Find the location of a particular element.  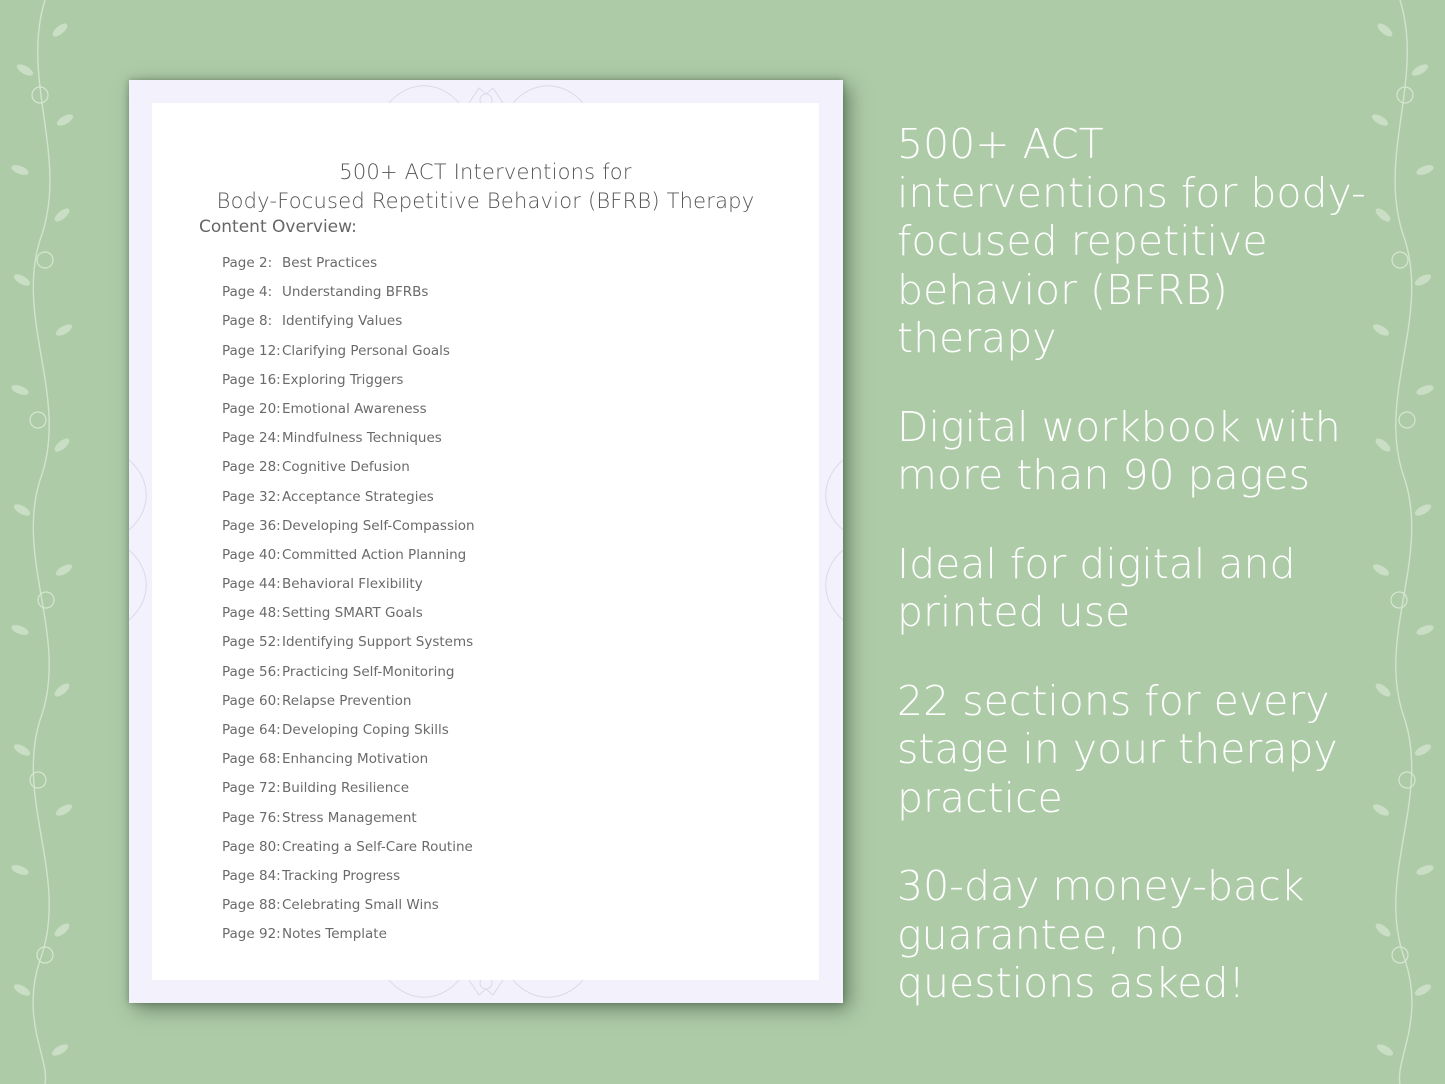

toc-page-number: Page 20: is located at coordinates (251, 408).